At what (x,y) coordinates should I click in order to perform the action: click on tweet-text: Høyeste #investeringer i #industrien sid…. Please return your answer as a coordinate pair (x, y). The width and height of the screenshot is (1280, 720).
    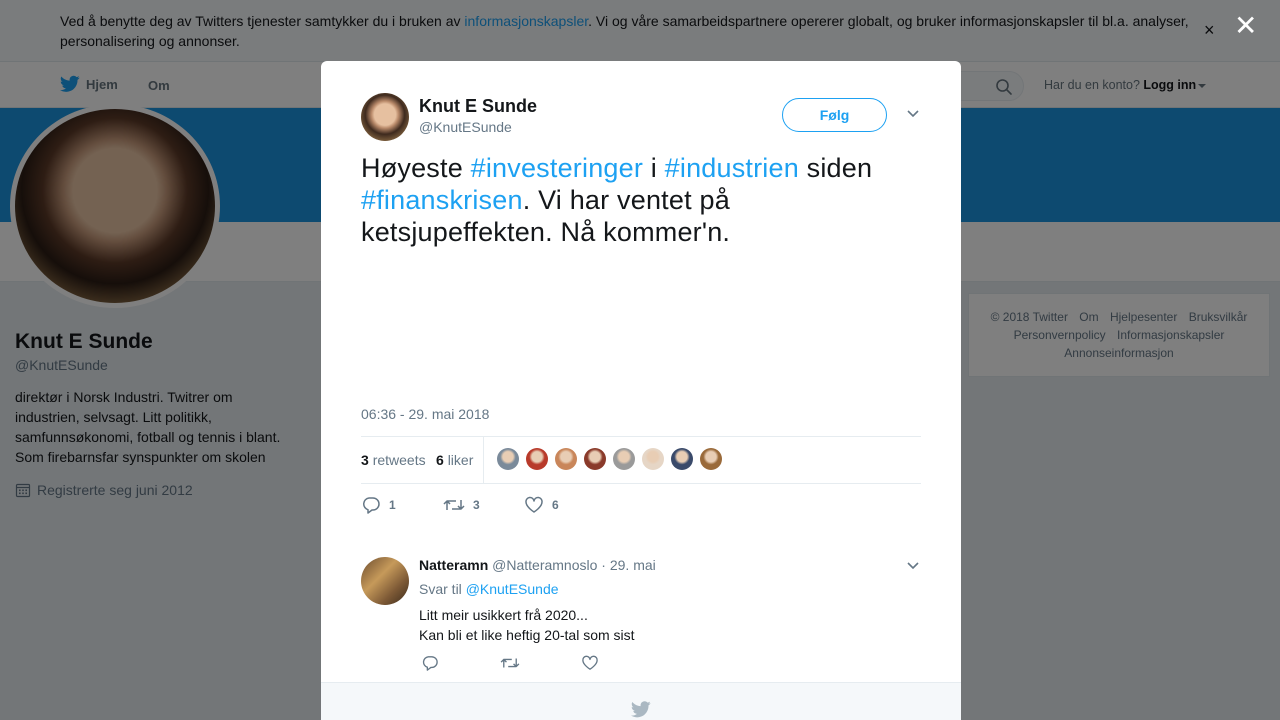
    Looking at the image, I should click on (641, 200).